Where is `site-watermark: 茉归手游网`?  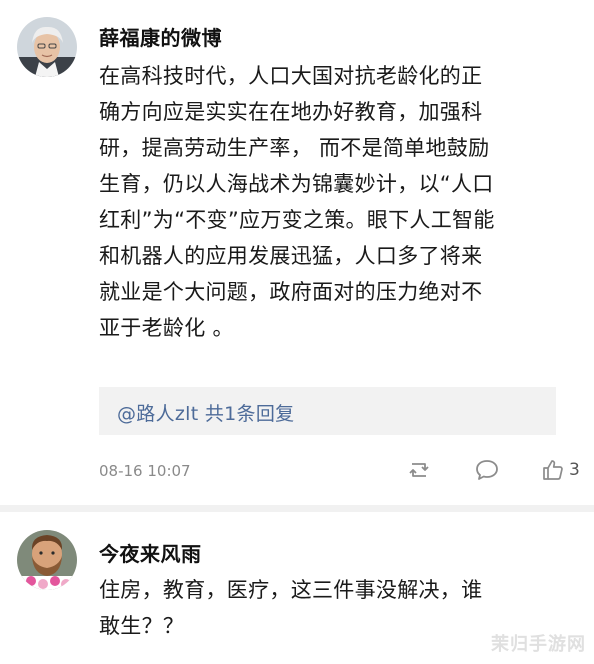 site-watermark: 茉归手游网 is located at coordinates (538, 644).